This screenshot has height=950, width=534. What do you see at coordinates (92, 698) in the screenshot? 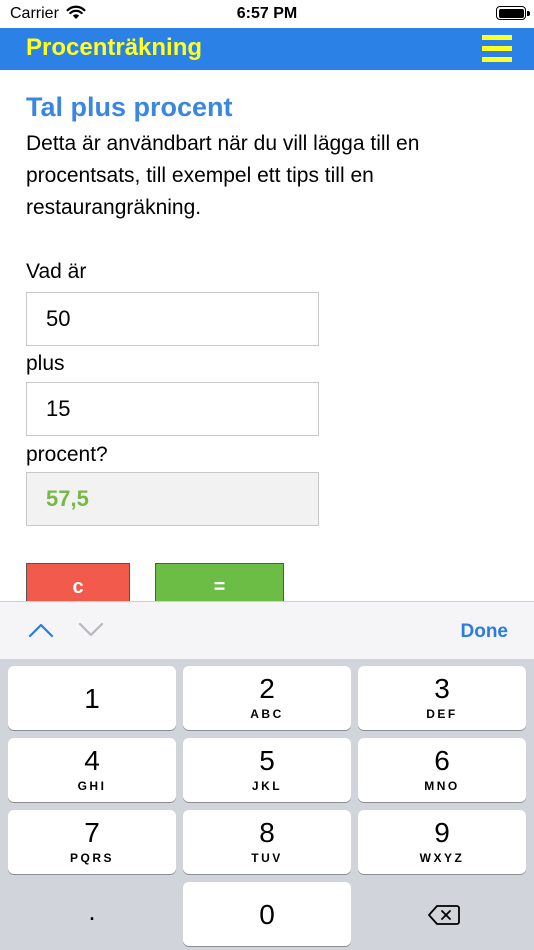
I see `key-1: 1` at bounding box center [92, 698].